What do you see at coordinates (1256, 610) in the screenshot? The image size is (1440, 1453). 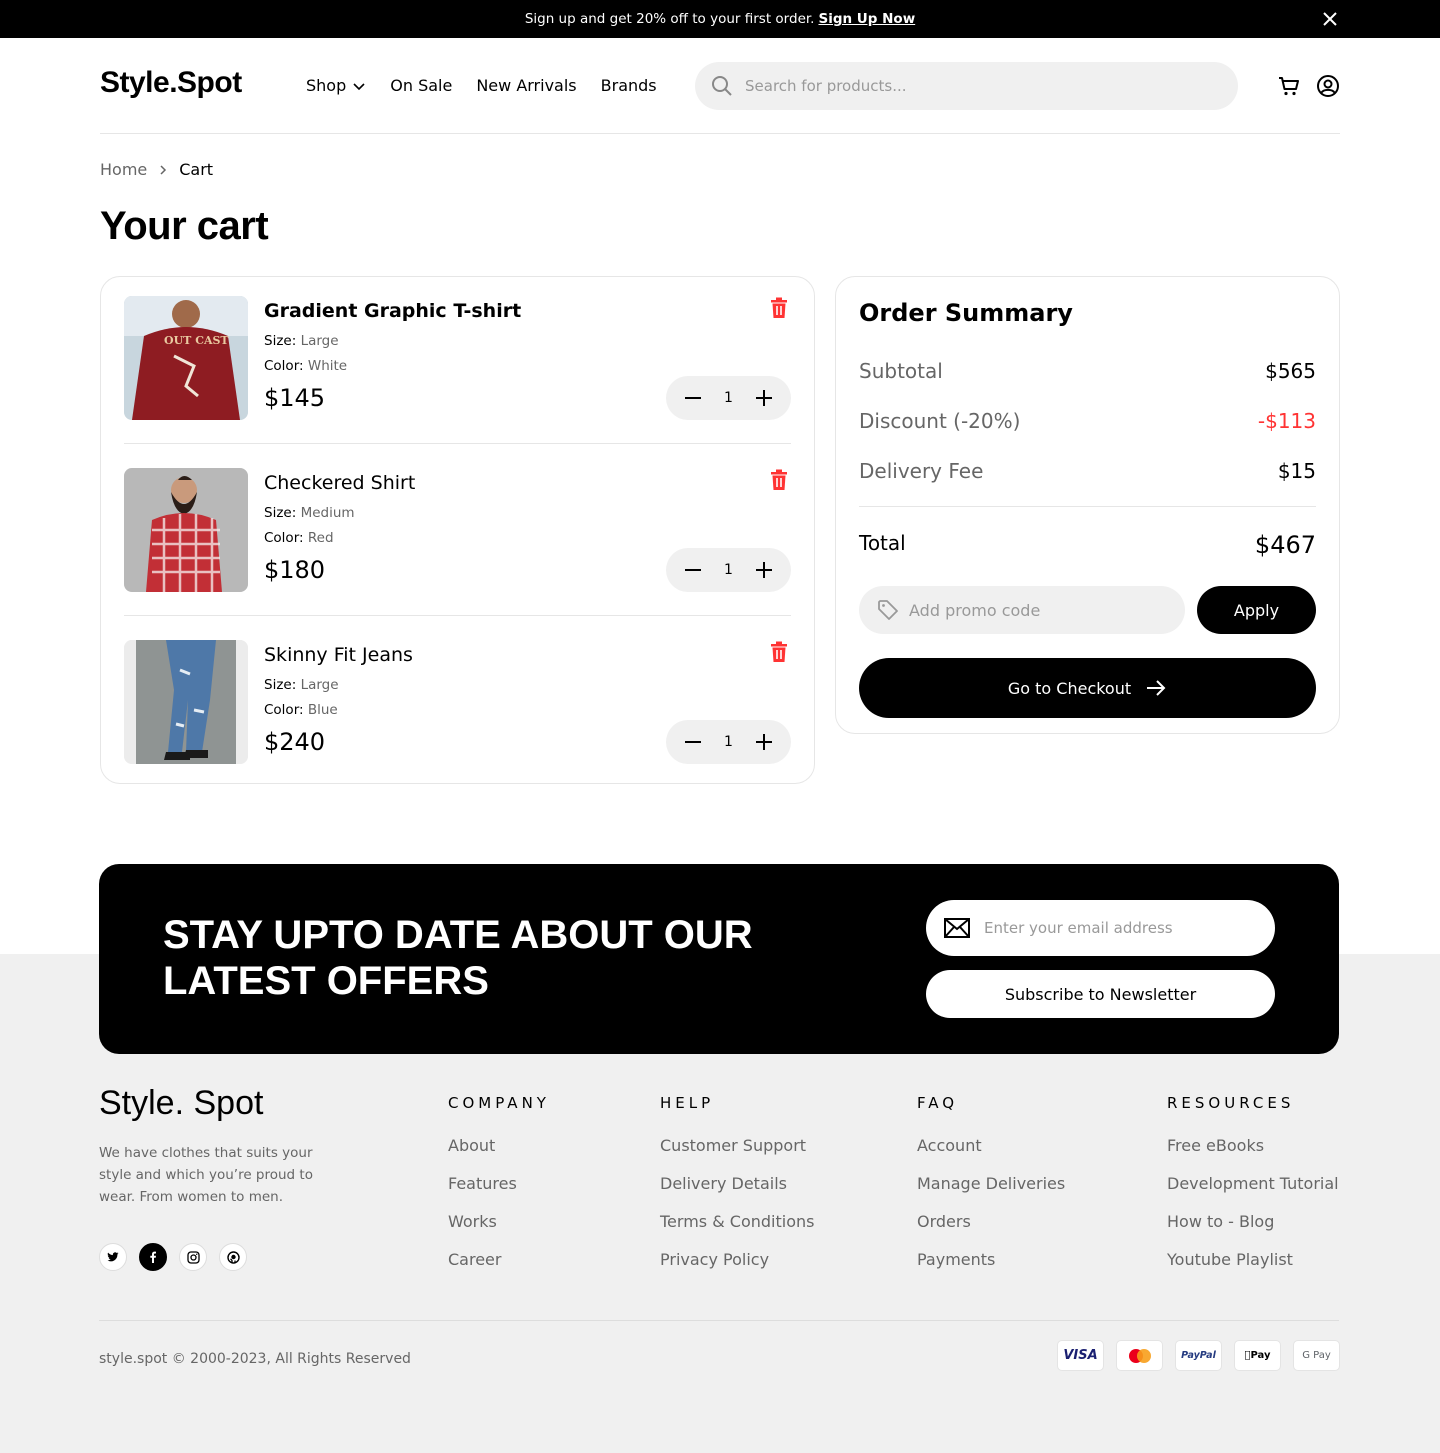 I see `apply-button: Apply` at bounding box center [1256, 610].